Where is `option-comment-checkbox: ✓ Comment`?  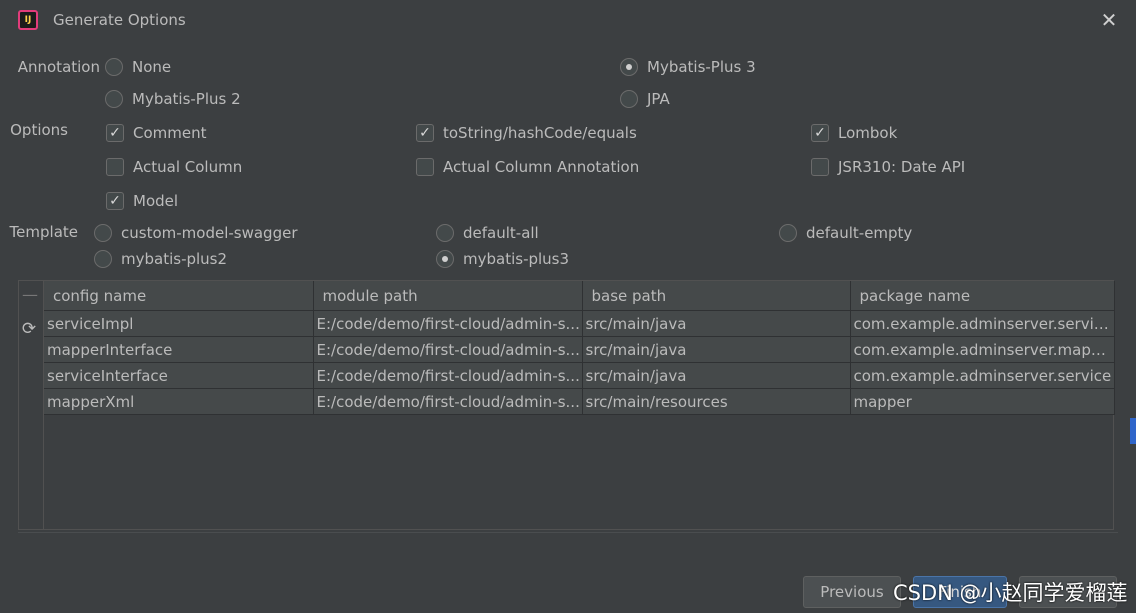
option-comment-checkbox: ✓ Comment is located at coordinates (156, 133).